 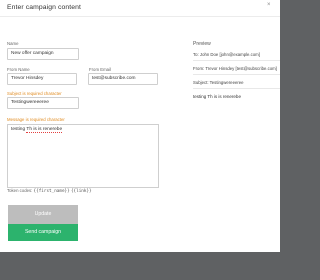 What do you see at coordinates (20, 190) in the screenshot?
I see `token-codes-label: Token codes:` at bounding box center [20, 190].